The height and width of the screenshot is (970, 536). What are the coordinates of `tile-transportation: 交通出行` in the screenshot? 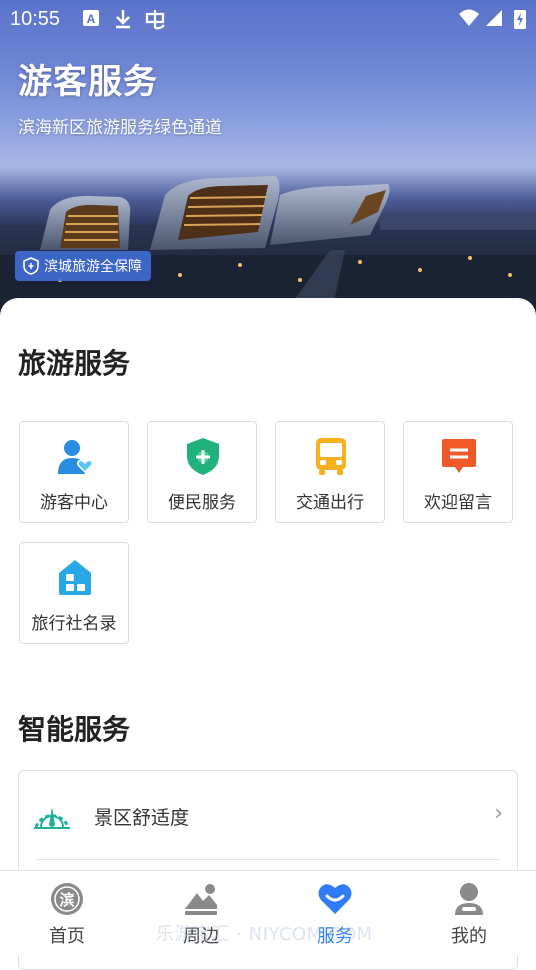 It's located at (330, 472).